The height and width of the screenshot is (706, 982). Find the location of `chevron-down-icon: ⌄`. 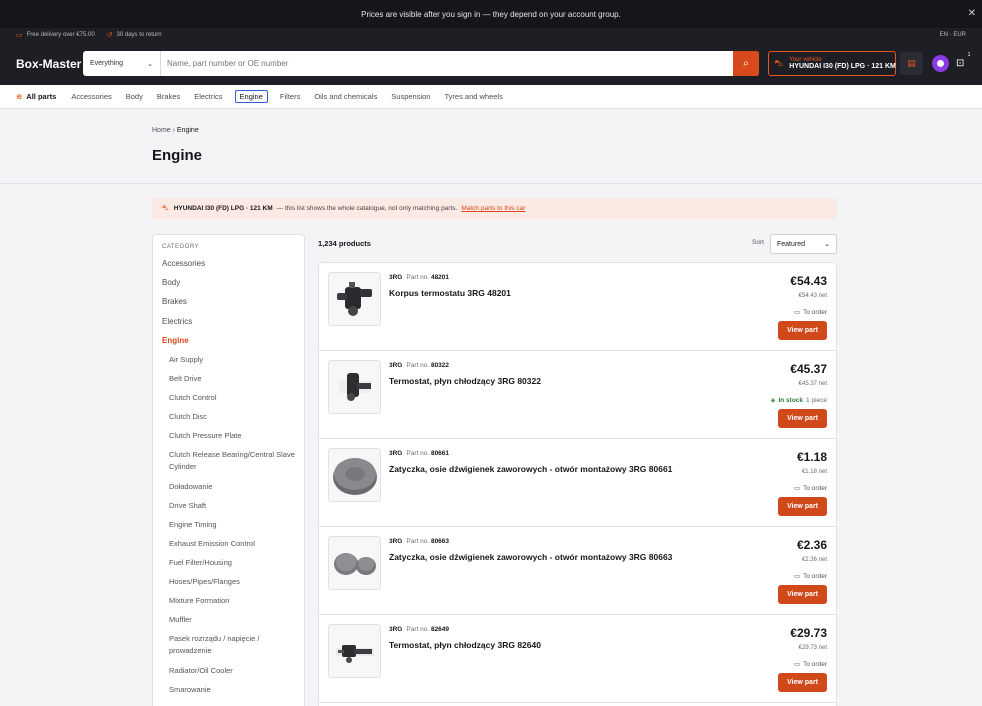

chevron-down-icon: ⌄ is located at coordinates (150, 64).